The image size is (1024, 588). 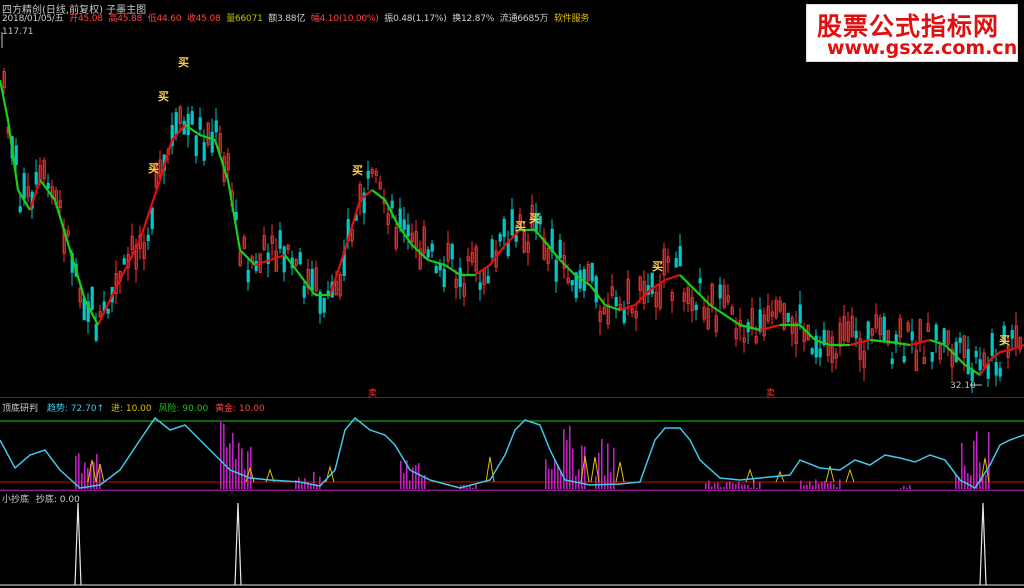 What do you see at coordinates (131, 409) in the screenshot?
I see `indicator1-enter: 进: 10.00` at bounding box center [131, 409].